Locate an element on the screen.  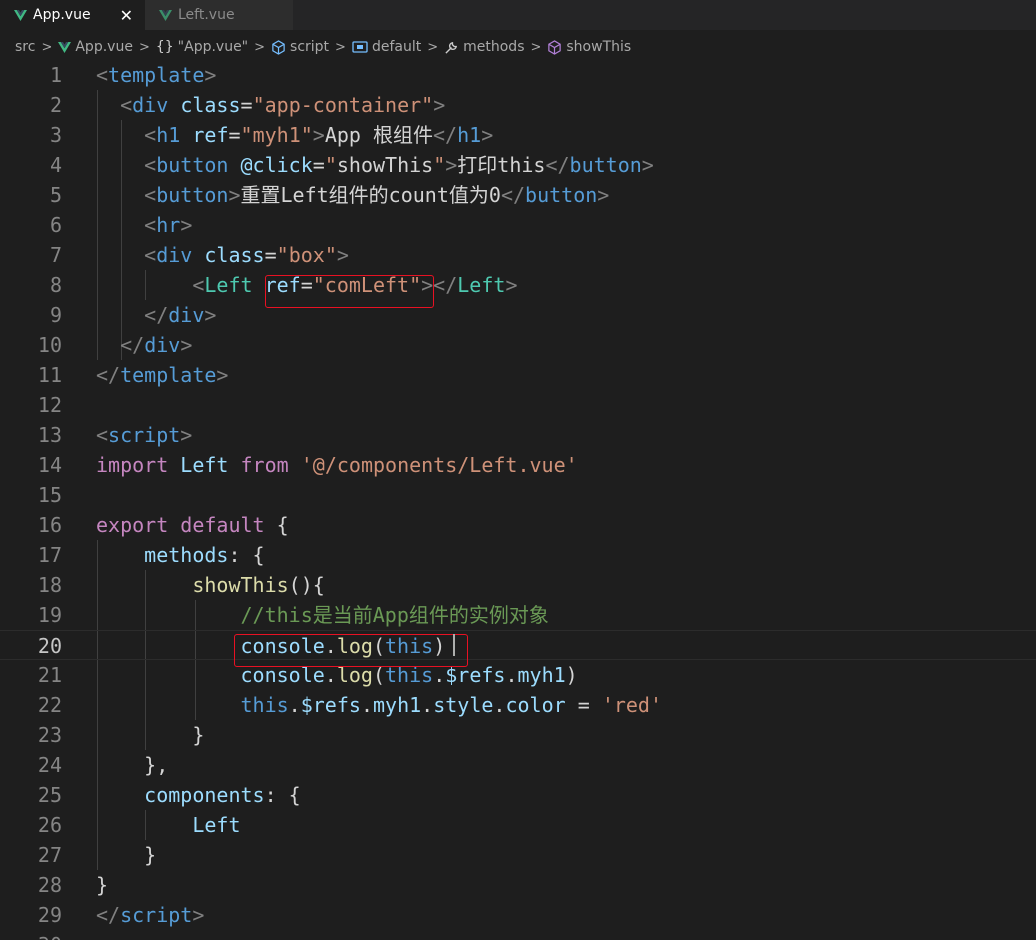
code-token: { is located at coordinates (276, 525).